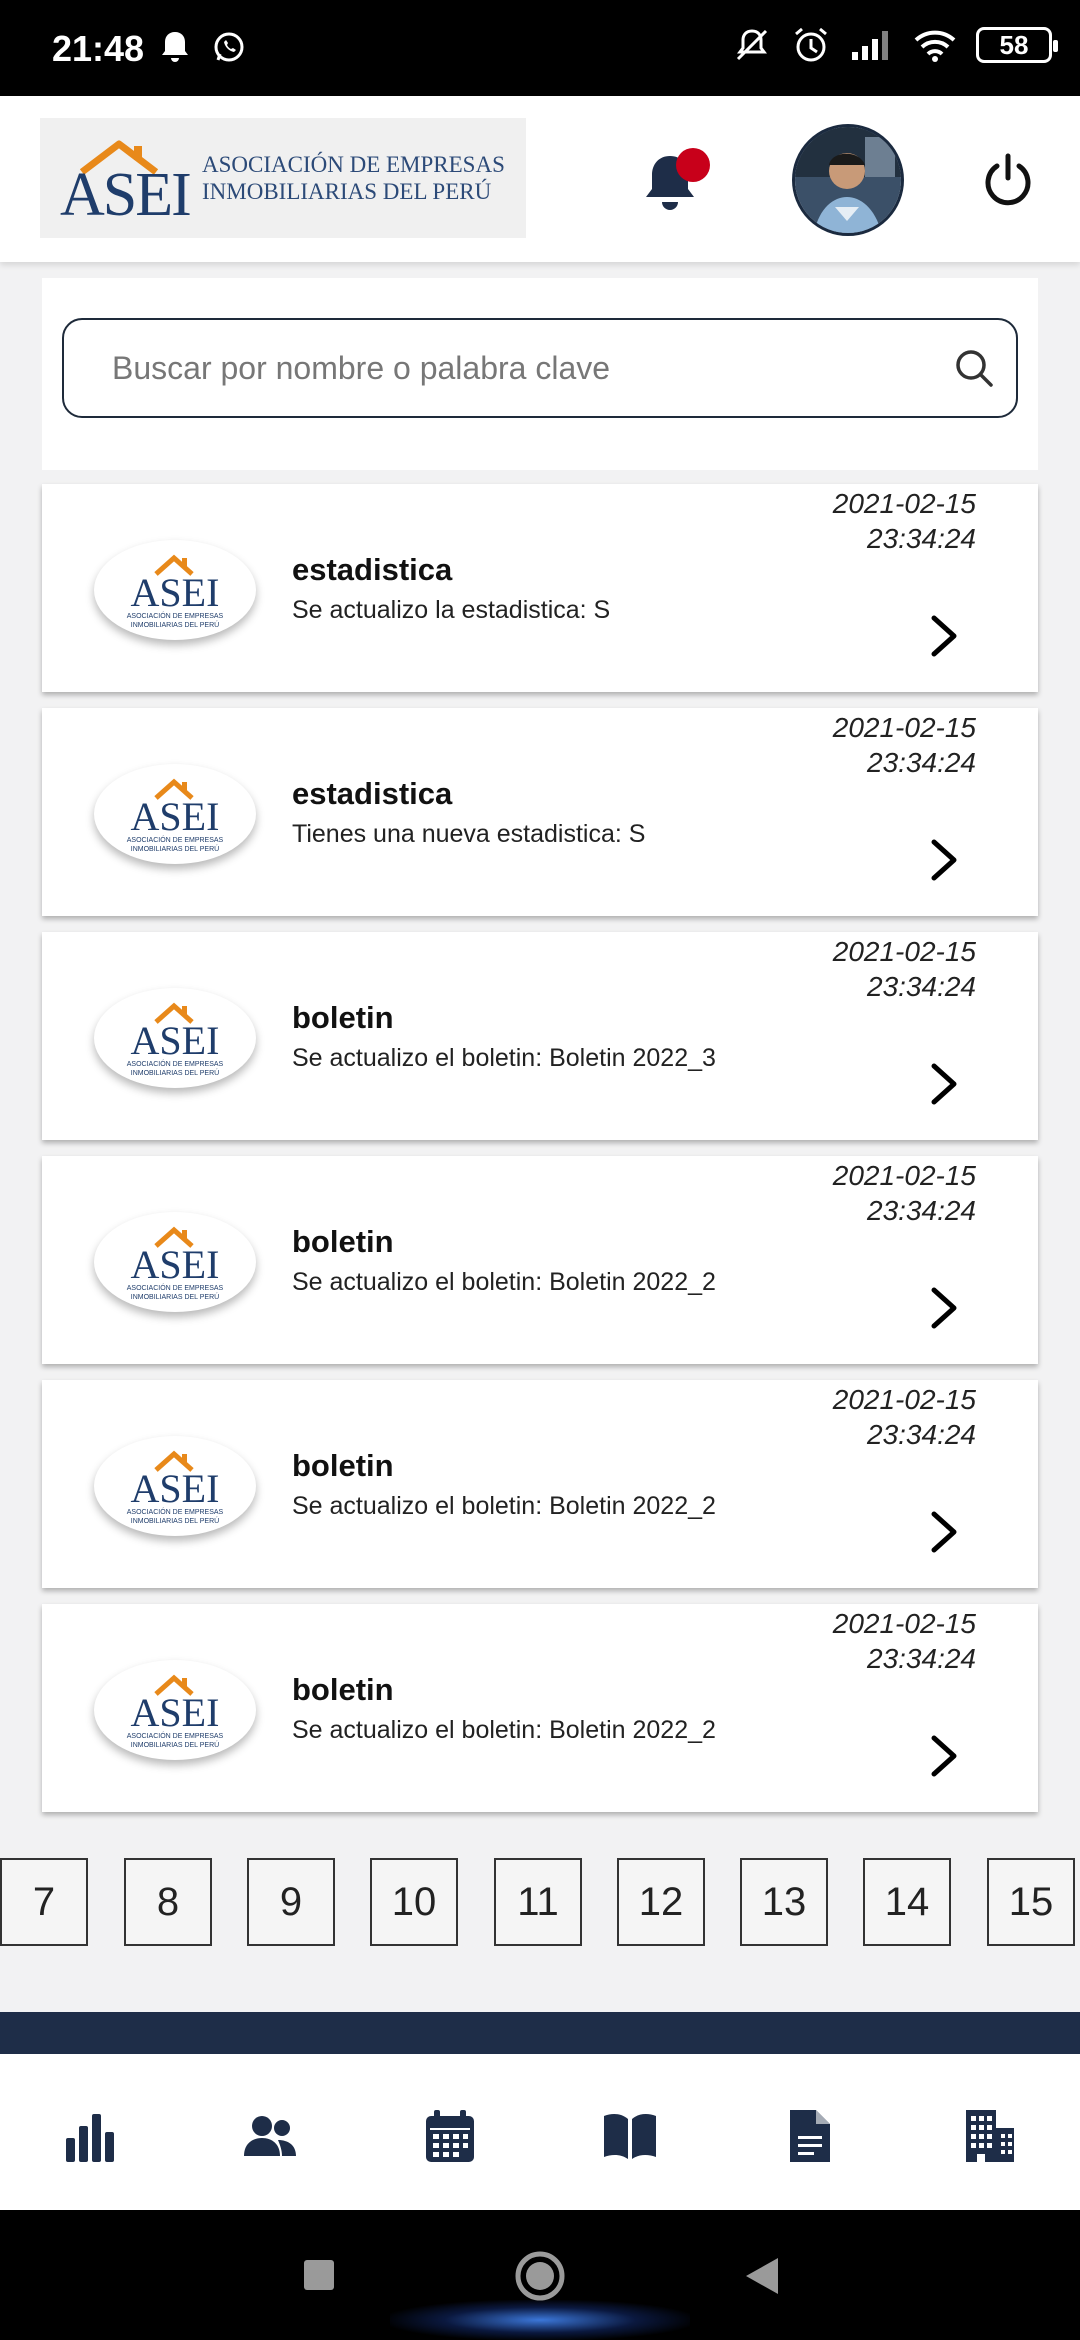 The height and width of the screenshot is (2340, 1080). I want to click on building-icon, so click(990, 2136).